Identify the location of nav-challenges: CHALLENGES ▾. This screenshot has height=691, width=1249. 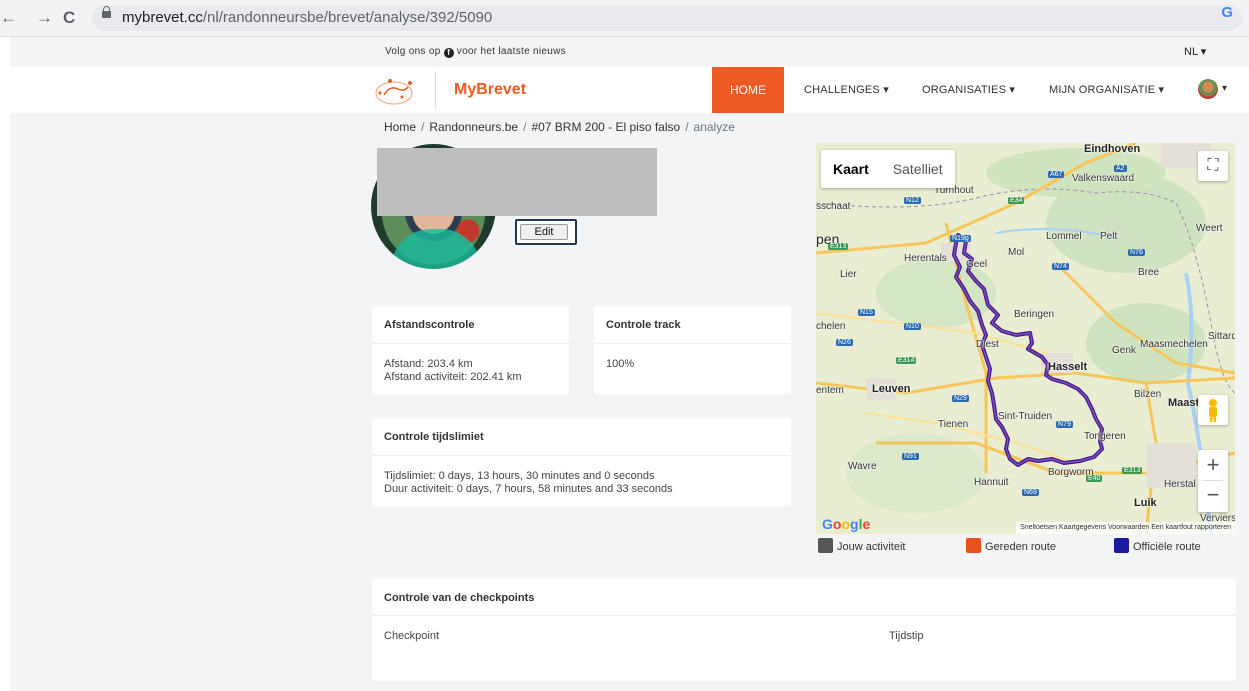
(846, 89).